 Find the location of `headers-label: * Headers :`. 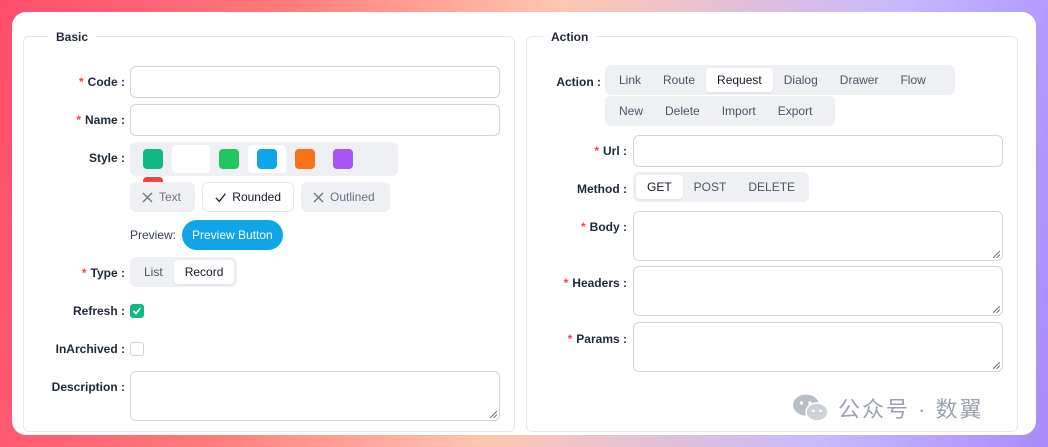

headers-label: * Headers : is located at coordinates (595, 283).